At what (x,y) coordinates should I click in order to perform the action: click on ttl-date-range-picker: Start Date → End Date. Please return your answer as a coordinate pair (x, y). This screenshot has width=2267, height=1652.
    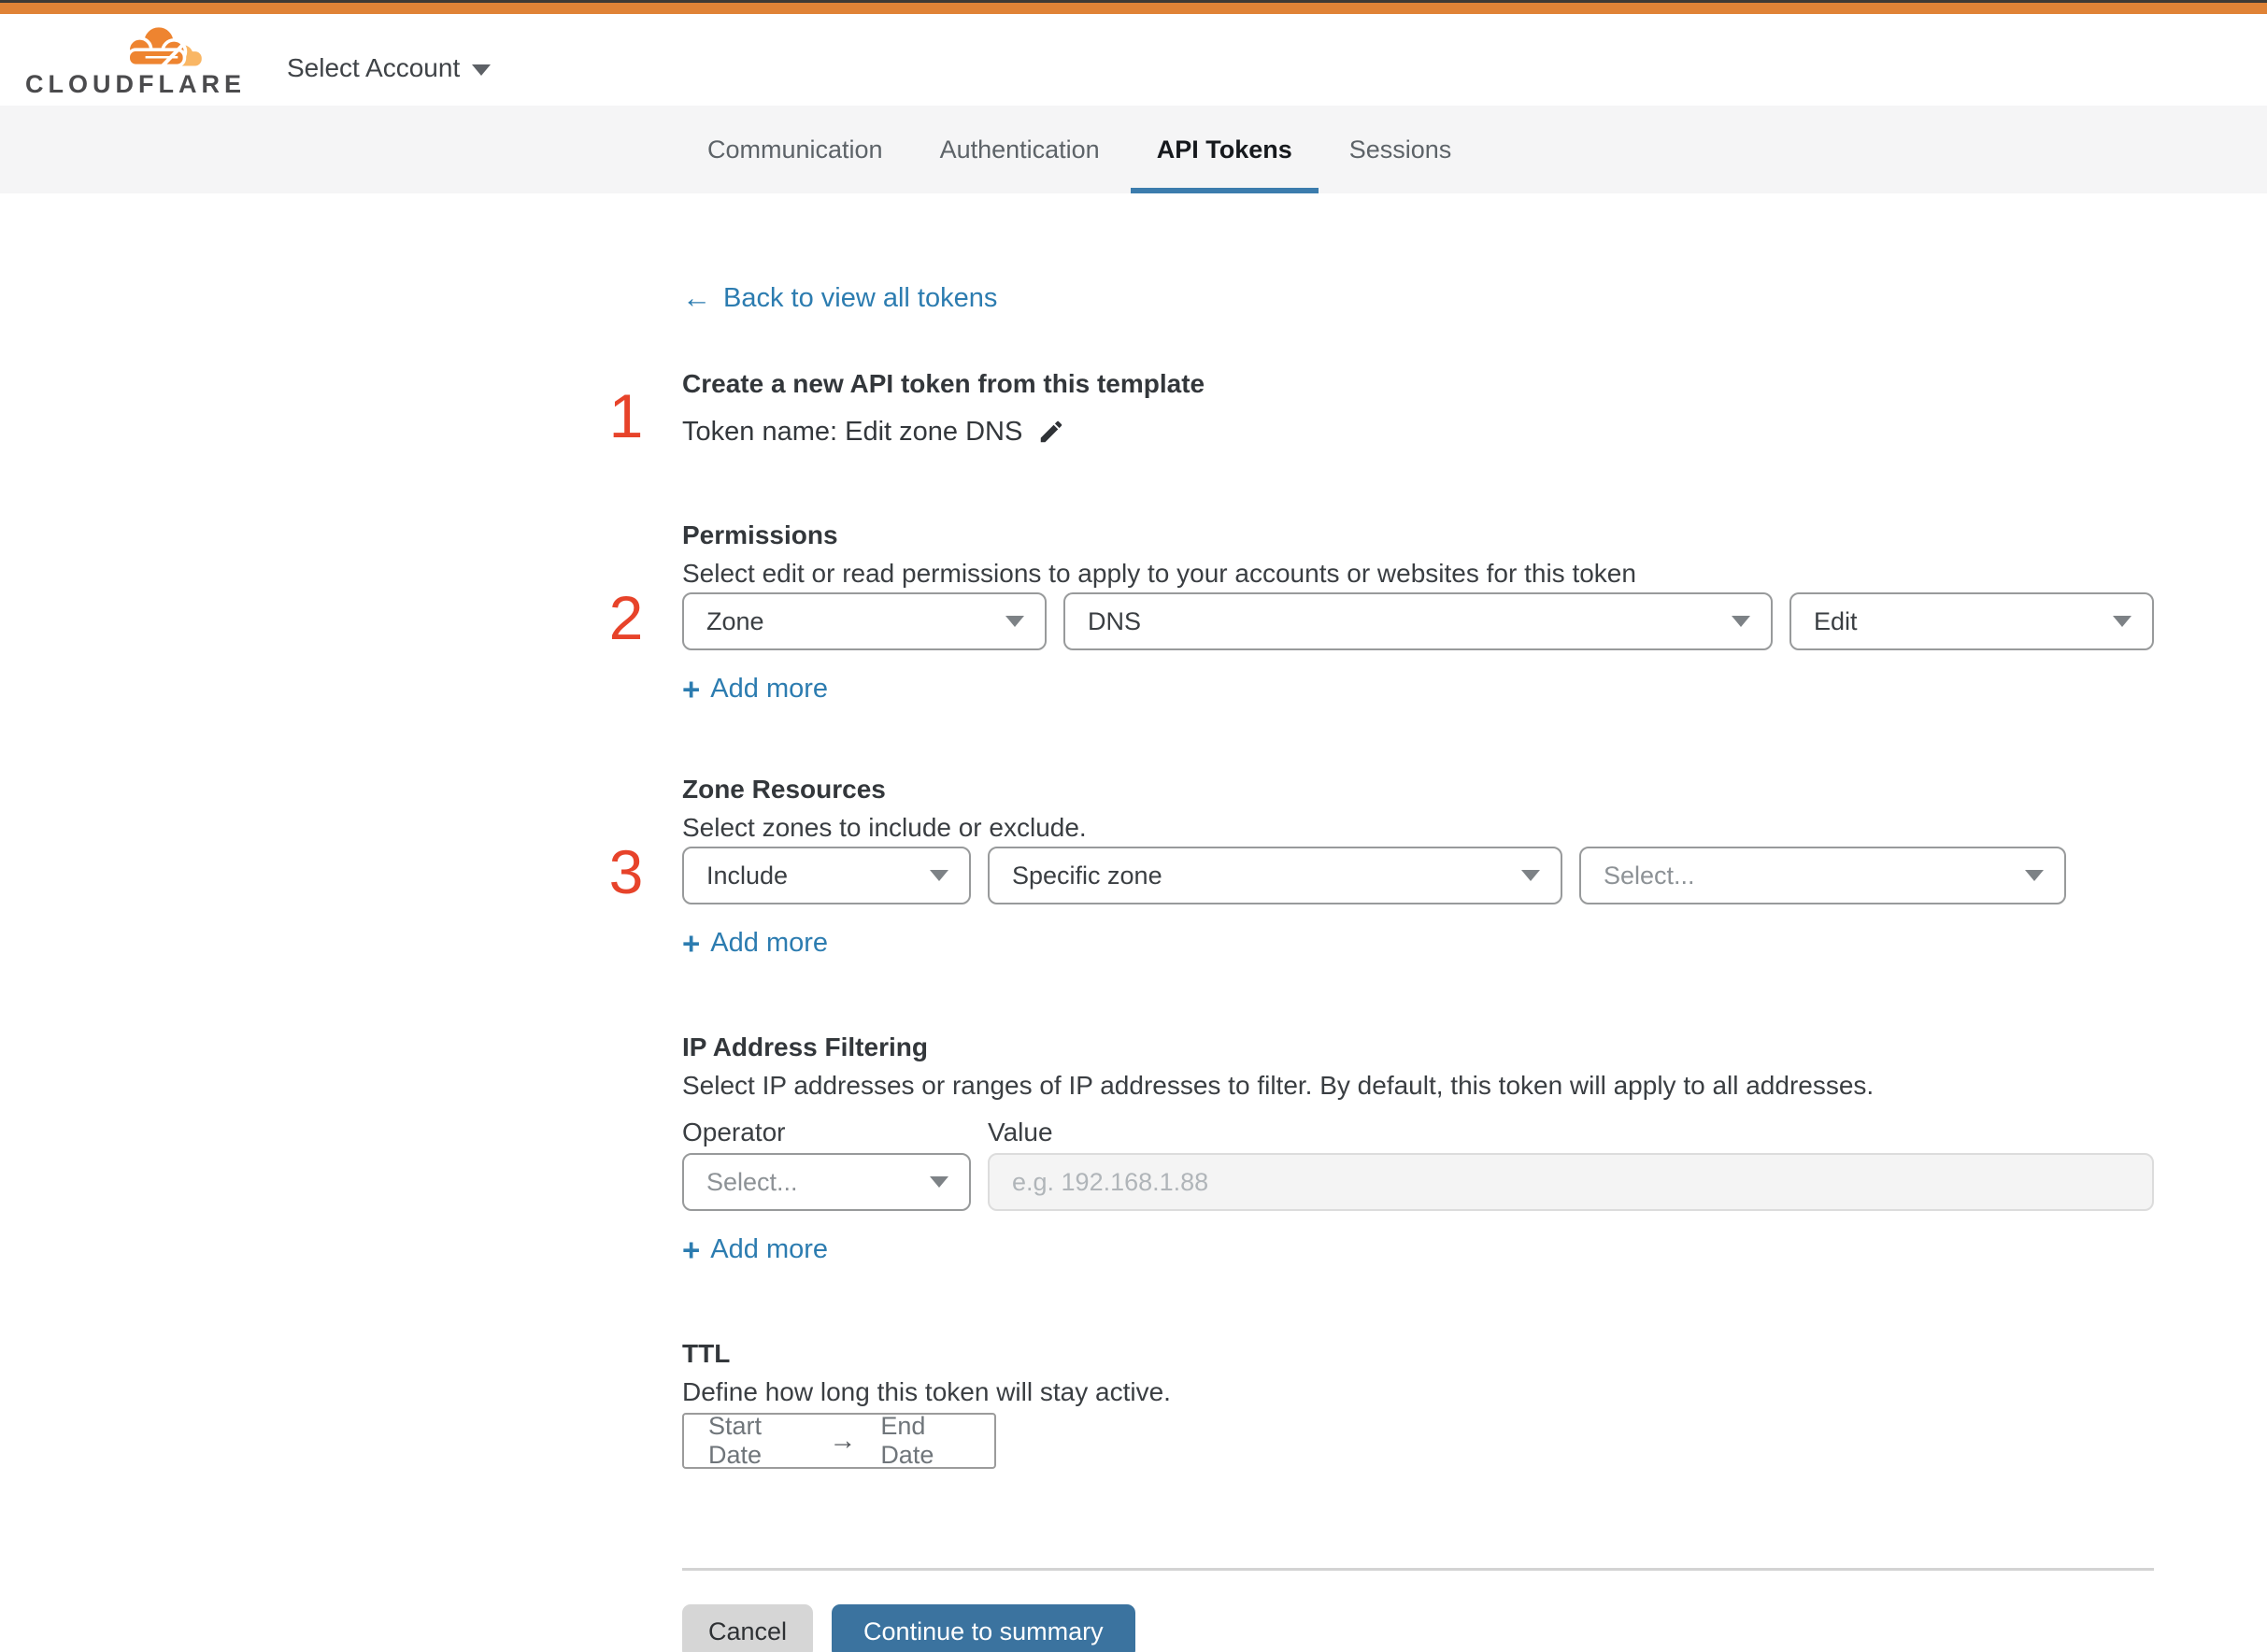
    Looking at the image, I should click on (839, 1441).